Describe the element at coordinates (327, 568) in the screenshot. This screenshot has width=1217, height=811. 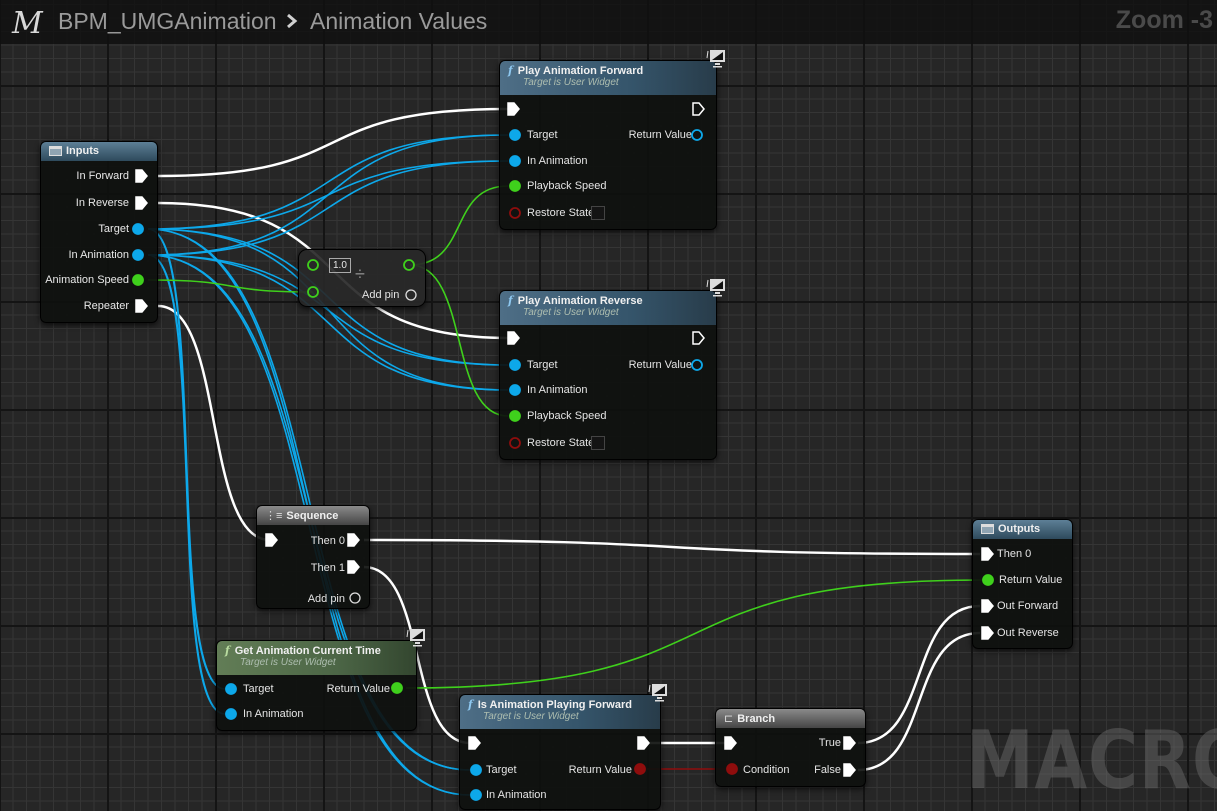
I see `pin-then-1-label: Then 1` at that location.